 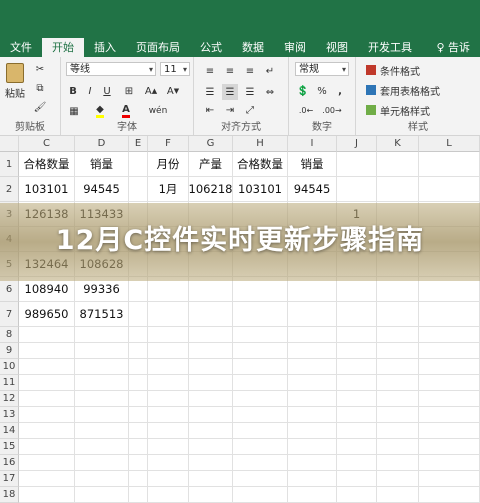 What do you see at coordinates (357, 495) in the screenshot?
I see `cell-j18` at bounding box center [357, 495].